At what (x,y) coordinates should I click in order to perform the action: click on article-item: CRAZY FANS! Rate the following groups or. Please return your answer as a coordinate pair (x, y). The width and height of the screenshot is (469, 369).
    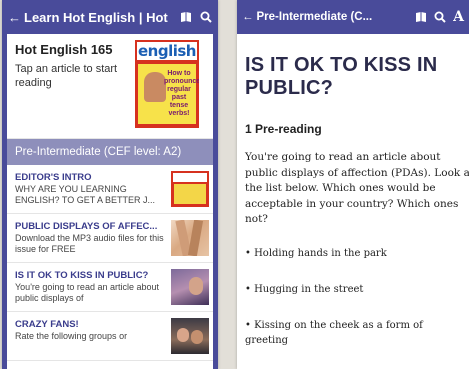
    Looking at the image, I should click on (110, 336).